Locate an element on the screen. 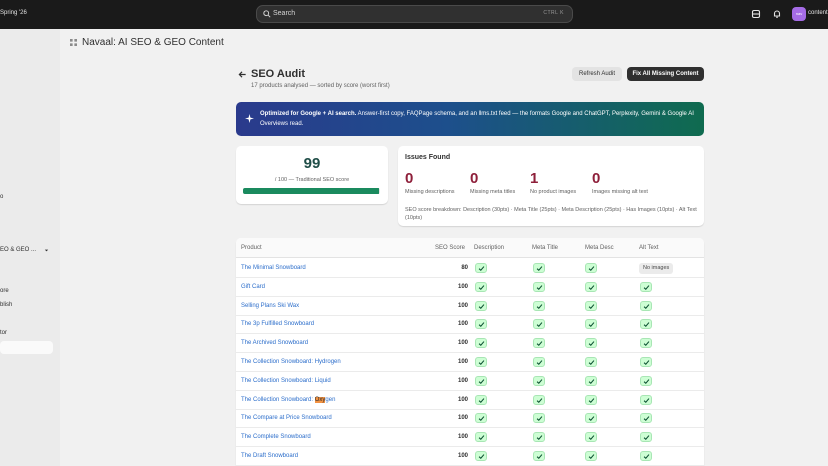  issue-label: Images missing alt text is located at coordinates (620, 192).